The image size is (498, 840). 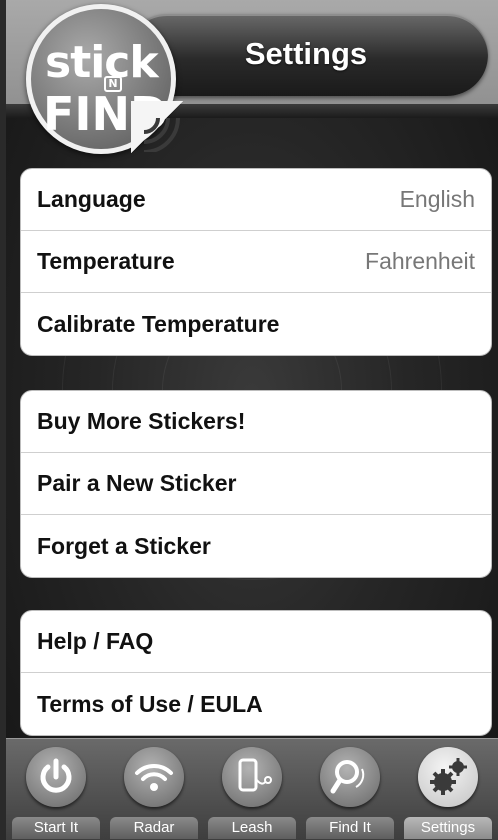 I want to click on pair-new-sticker-label: Pair a New Sticker, so click(x=137, y=483).